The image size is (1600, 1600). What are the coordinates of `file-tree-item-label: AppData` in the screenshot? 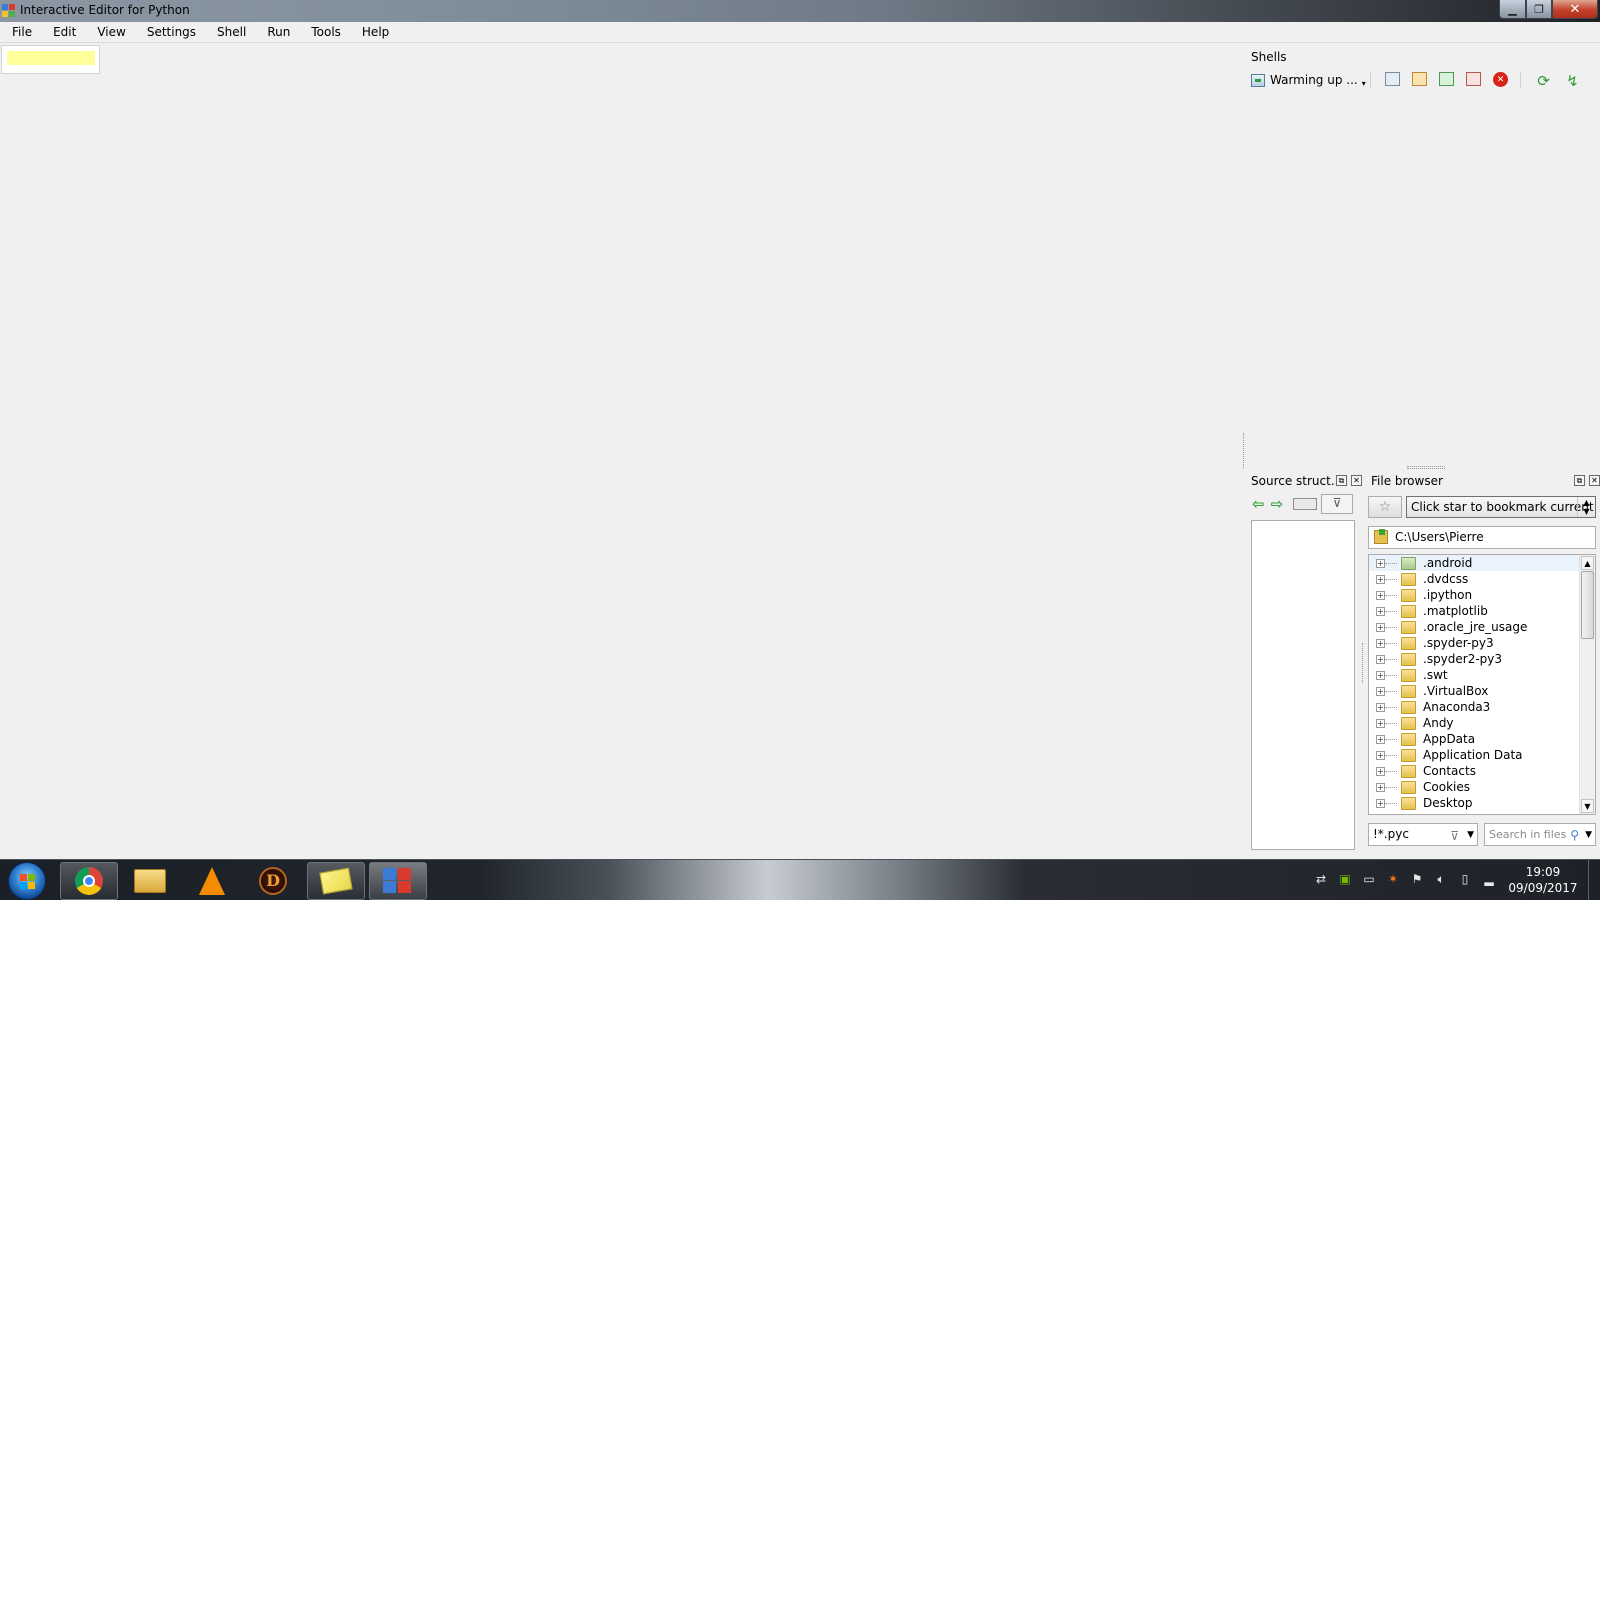 It's located at (1449, 739).